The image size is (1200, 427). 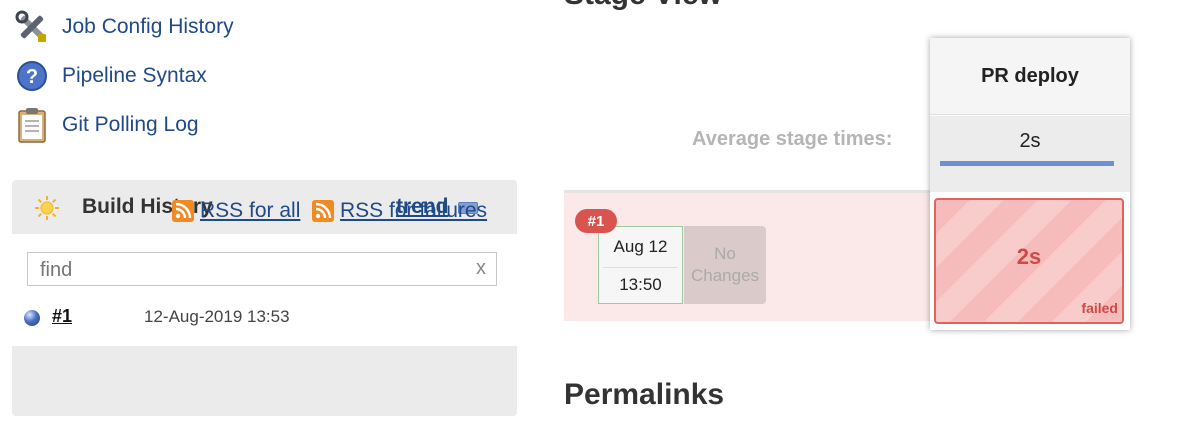 What do you see at coordinates (134, 76) in the screenshot?
I see `task-label: Pipeline Syntax` at bounding box center [134, 76].